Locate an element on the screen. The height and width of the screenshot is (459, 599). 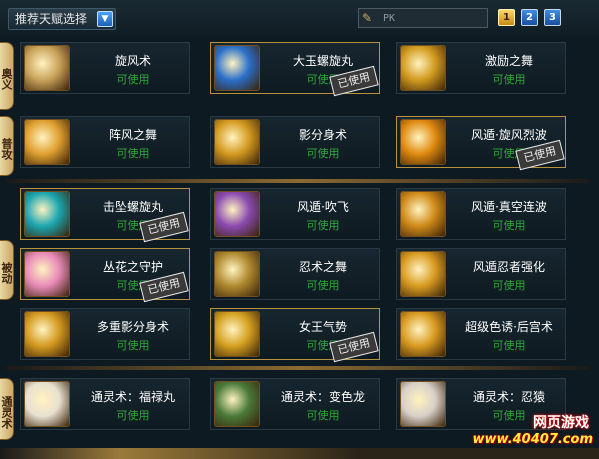
tab-normal-attack: 普攻 is located at coordinates (7, 146).